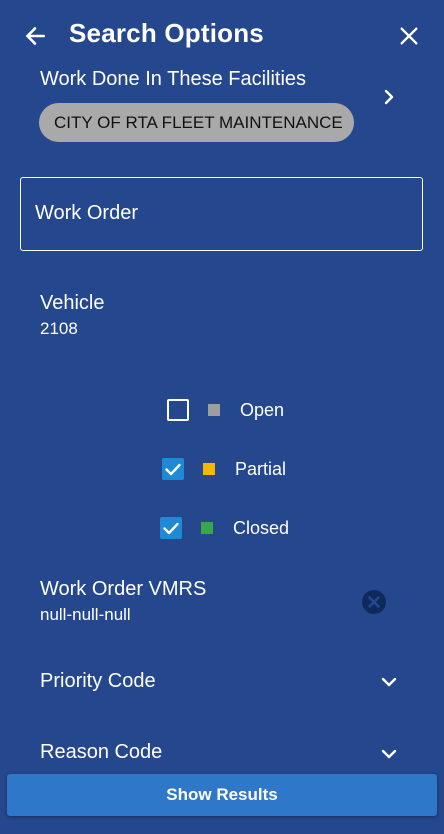  What do you see at coordinates (178, 410) in the screenshot?
I see `open-checkbox` at bounding box center [178, 410].